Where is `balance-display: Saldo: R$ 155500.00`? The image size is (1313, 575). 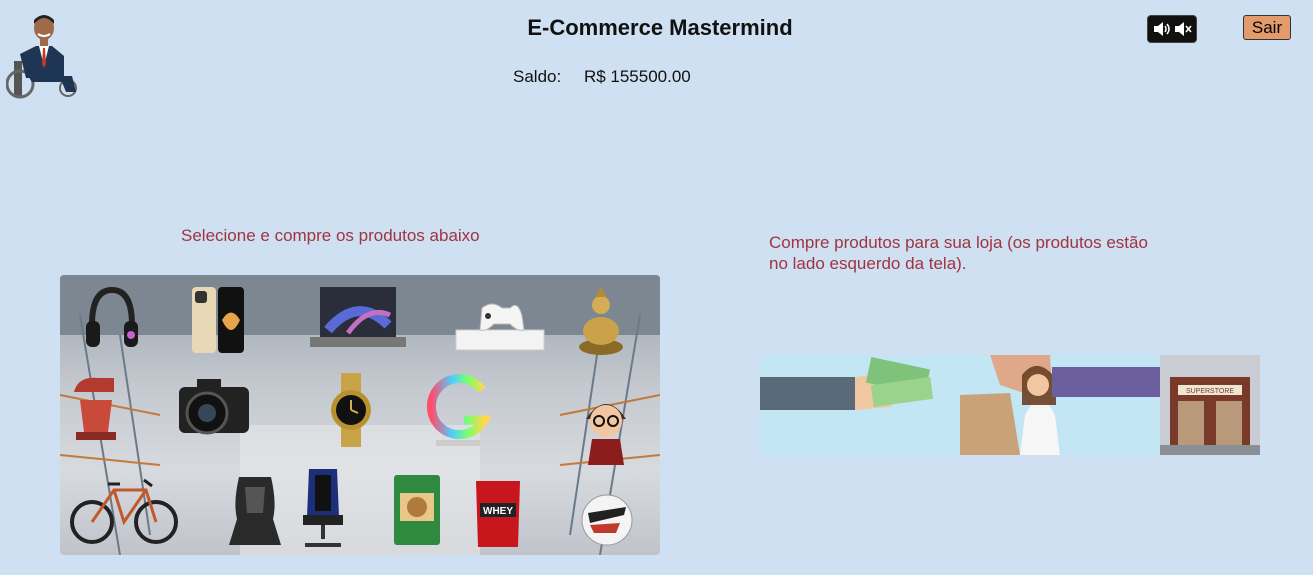 balance-display: Saldo: R$ 155500.00 is located at coordinates (602, 77).